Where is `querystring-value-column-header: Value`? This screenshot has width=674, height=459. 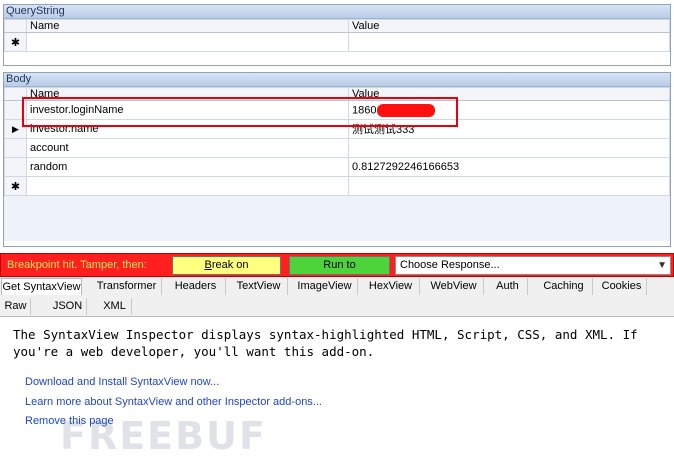
querystring-value-column-header: Value is located at coordinates (509, 26).